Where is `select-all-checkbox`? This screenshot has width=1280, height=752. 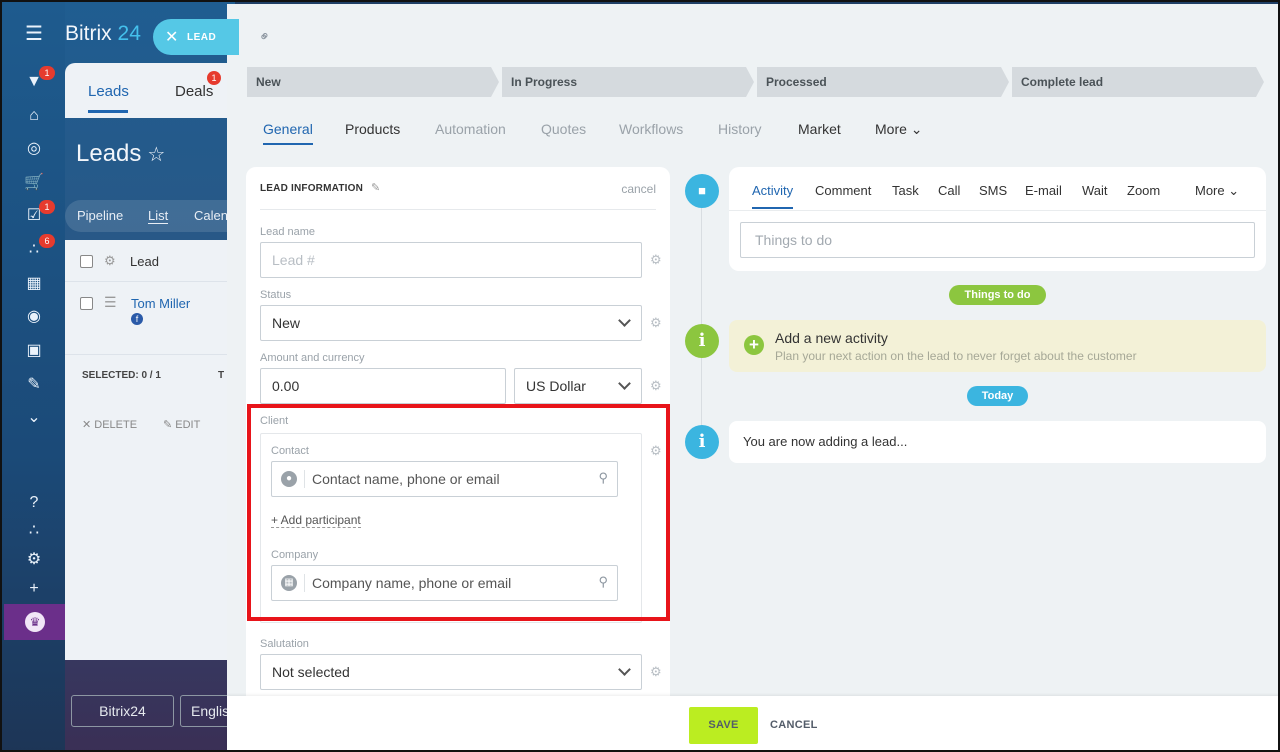
select-all-checkbox is located at coordinates (86, 261).